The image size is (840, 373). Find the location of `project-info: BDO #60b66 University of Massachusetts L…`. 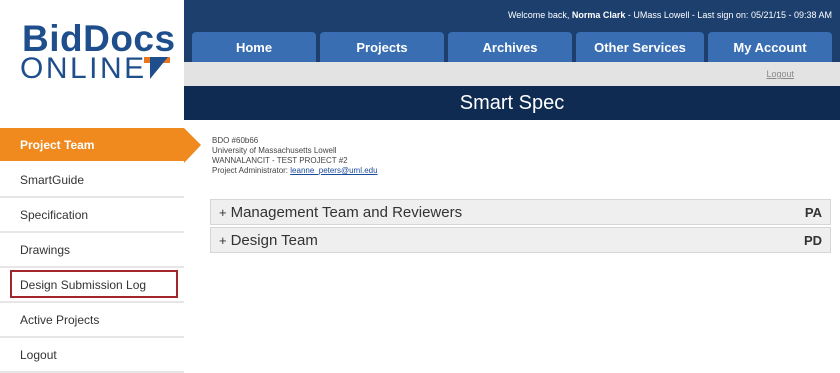

project-info: BDO #60b66 University of Massachusetts L… is located at coordinates (295, 156).